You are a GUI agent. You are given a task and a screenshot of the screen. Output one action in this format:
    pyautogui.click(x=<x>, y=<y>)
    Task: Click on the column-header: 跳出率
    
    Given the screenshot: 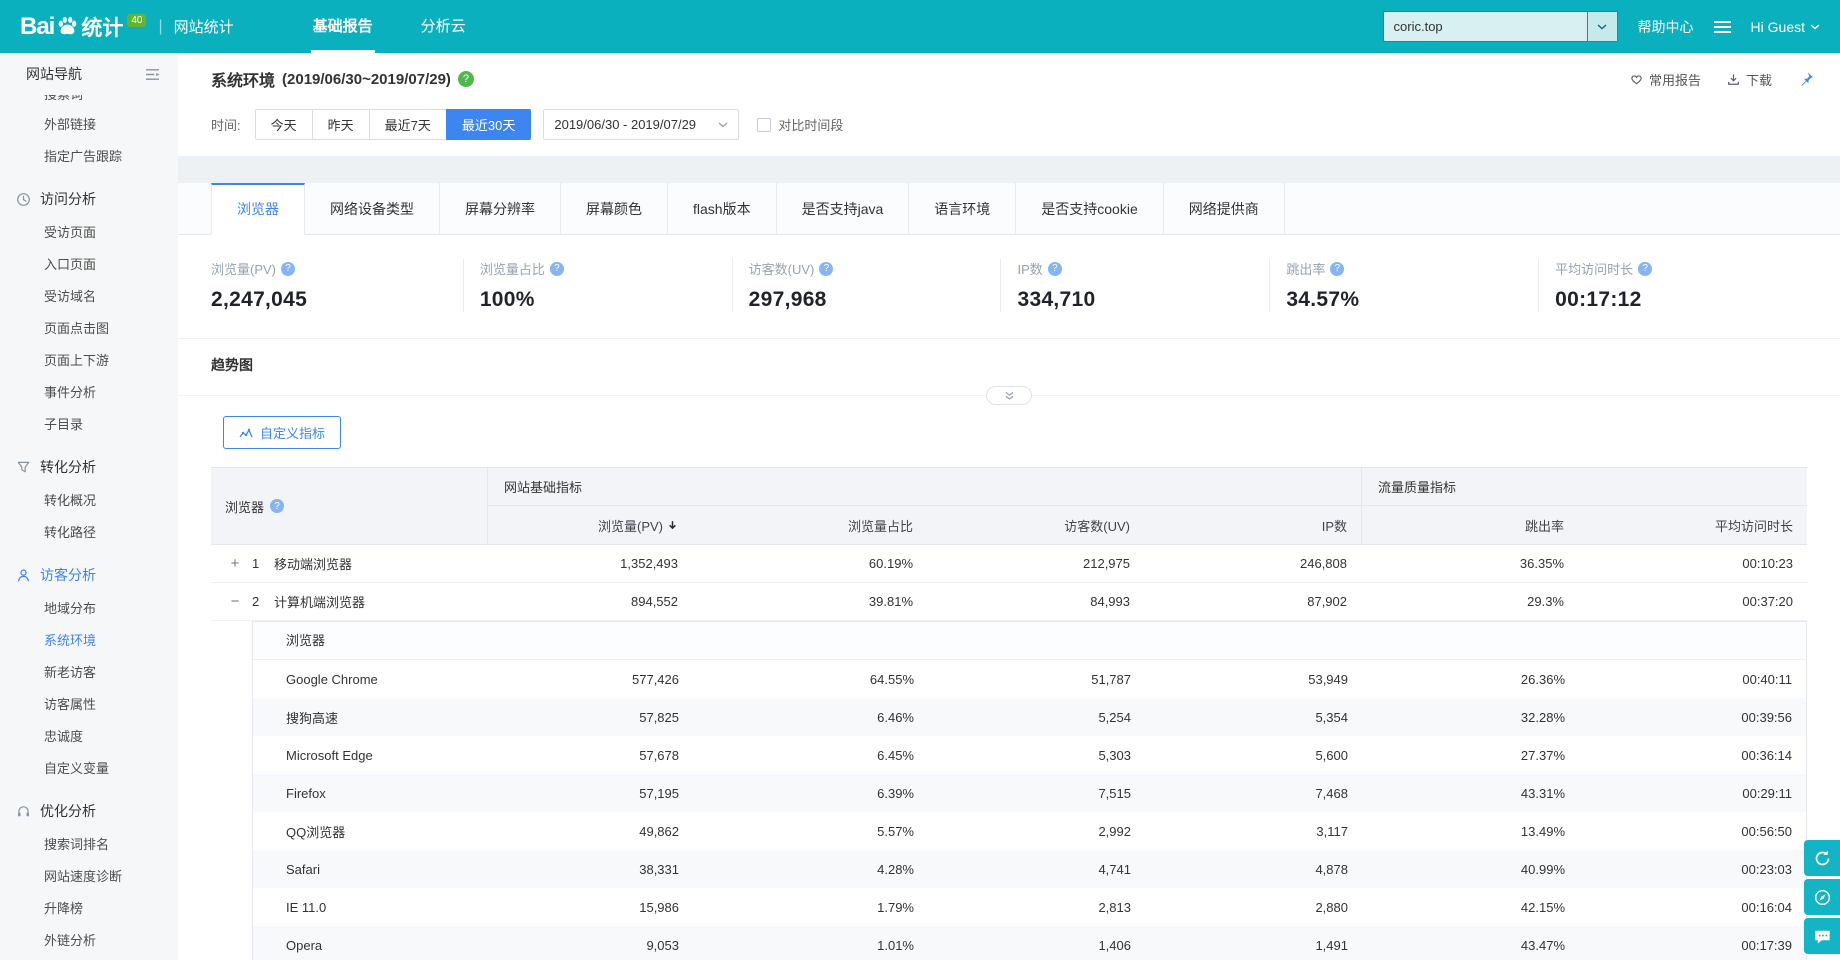 What is the action you would take?
    pyautogui.click(x=1469, y=525)
    